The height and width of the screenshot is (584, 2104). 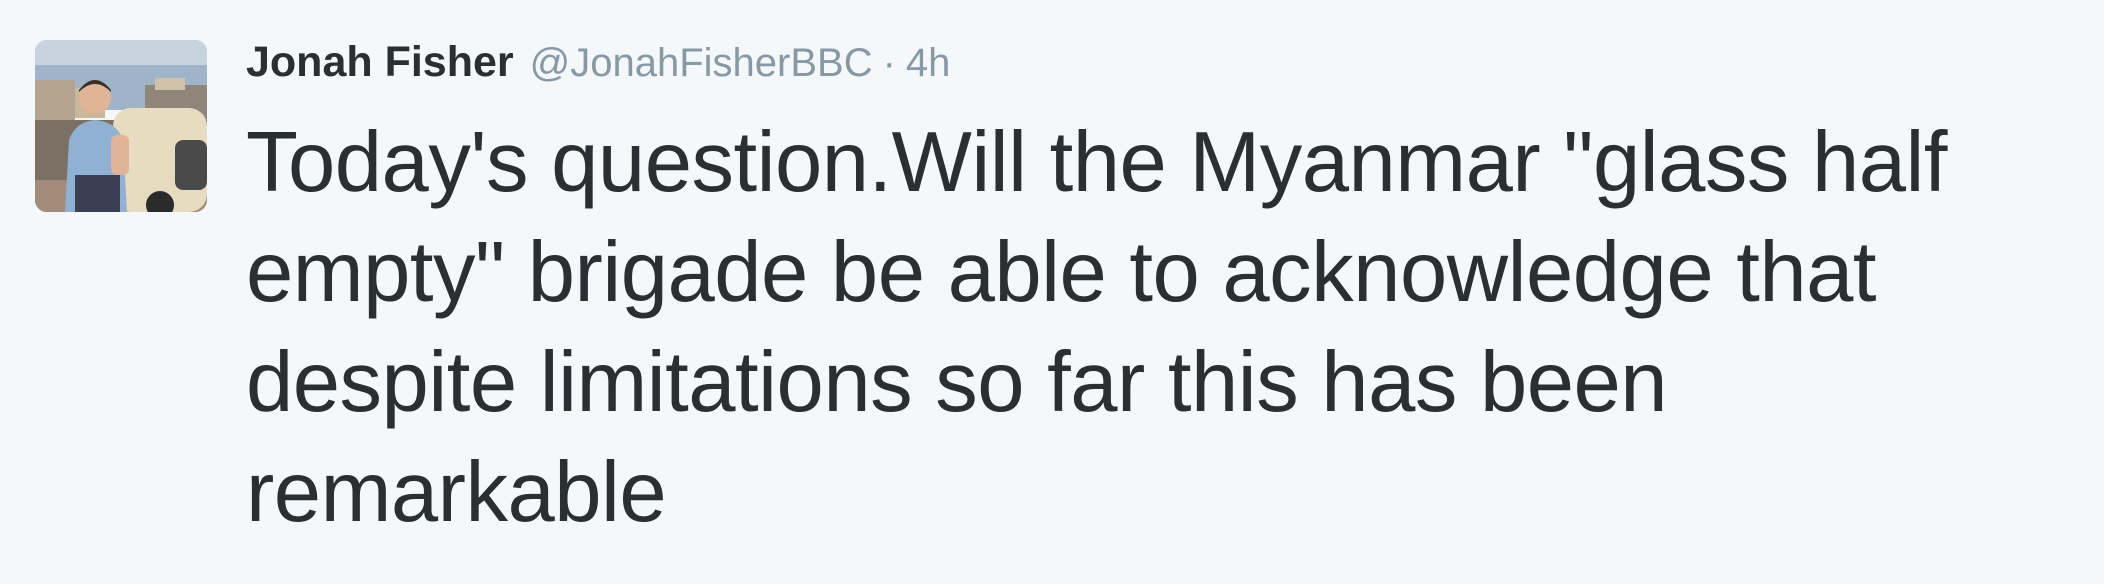 I want to click on avatar, so click(x=121, y=126).